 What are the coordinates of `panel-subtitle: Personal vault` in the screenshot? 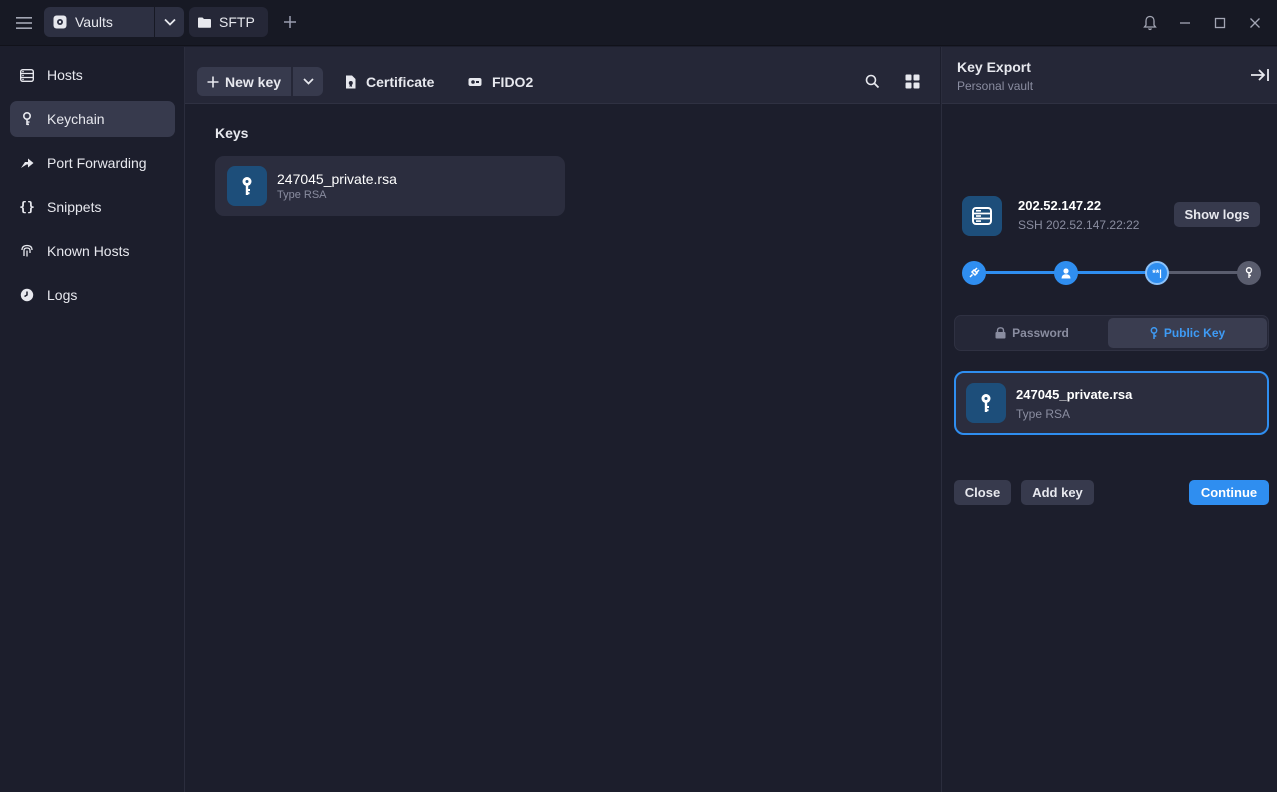 It's located at (995, 86).